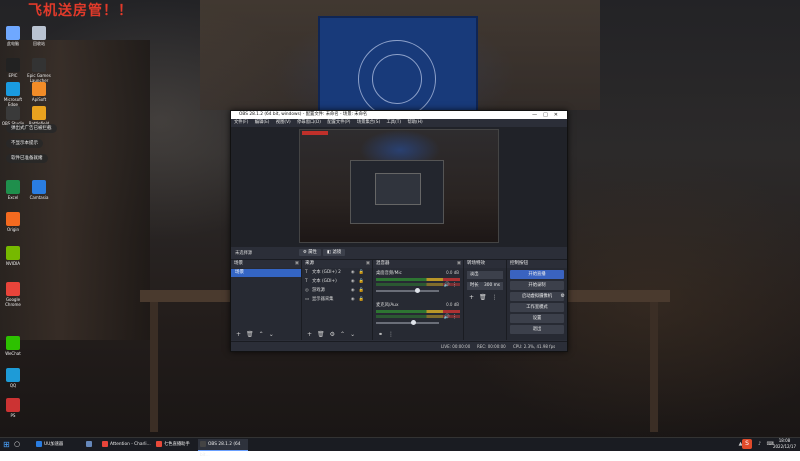  I want to click on remove-scene-icon: 🗑, so click(250, 334).